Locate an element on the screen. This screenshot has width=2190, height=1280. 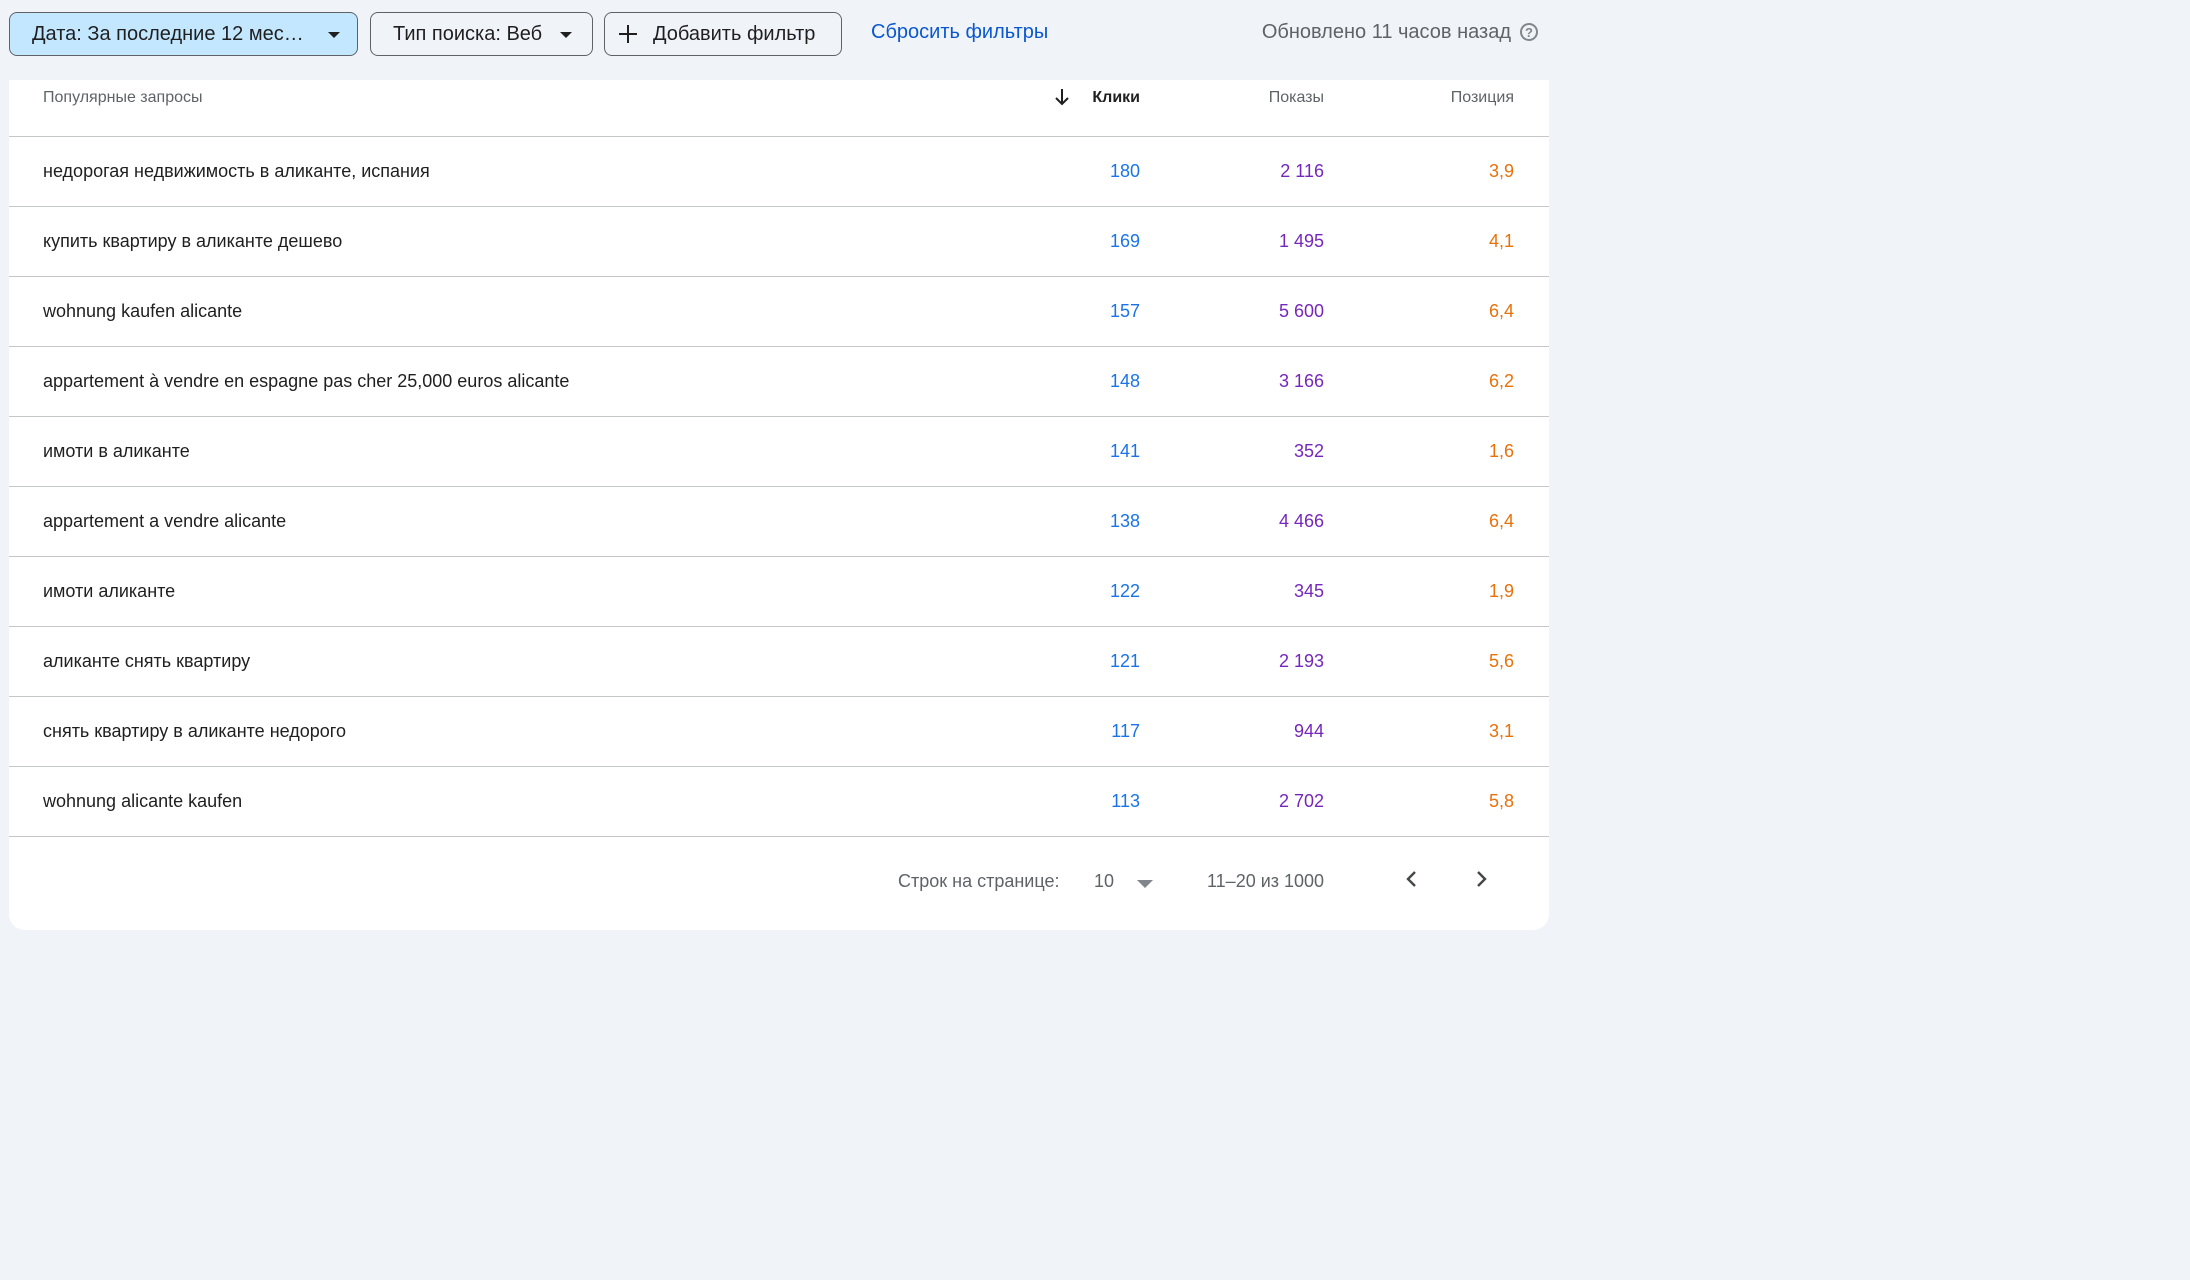
table-row: appartement a vendre alicante 138 4 466 6,4 is located at coordinates (779, 522).